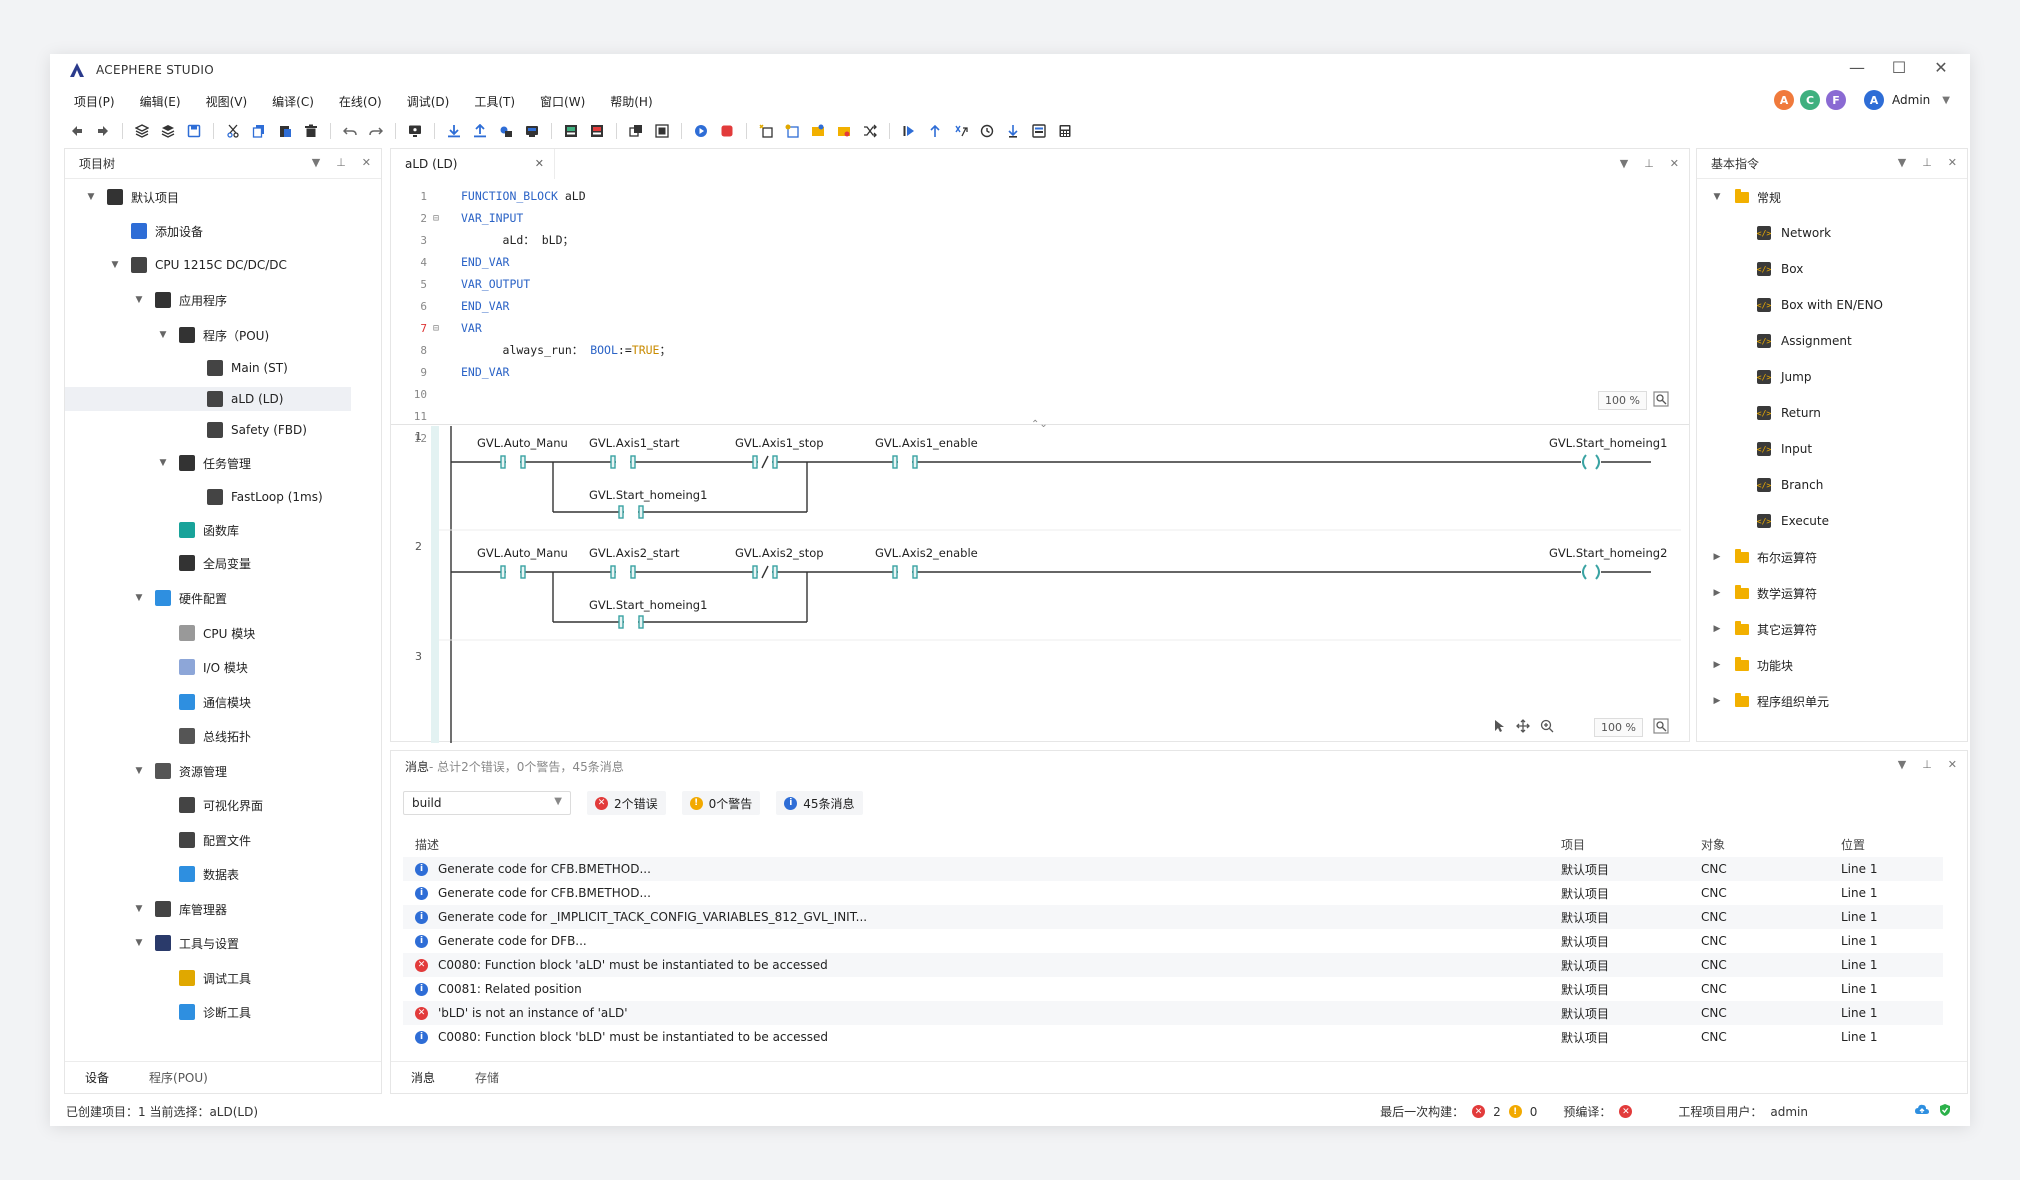 The width and height of the screenshot is (2020, 1180). I want to click on cut-icon, so click(233, 131).